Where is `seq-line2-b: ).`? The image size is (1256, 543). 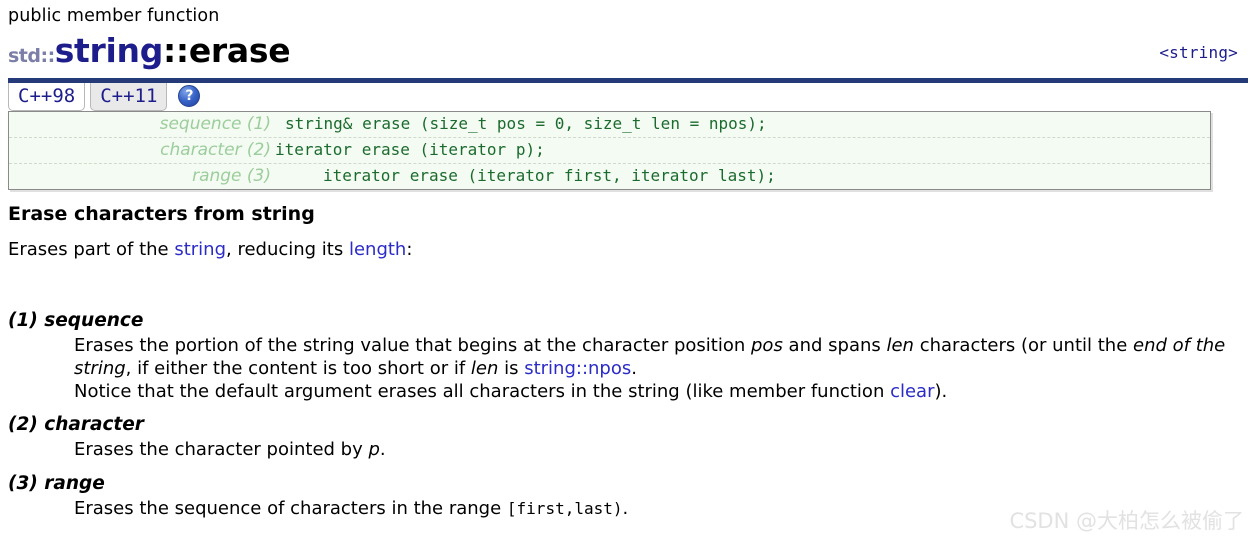
seq-line2-b: ). is located at coordinates (941, 391).